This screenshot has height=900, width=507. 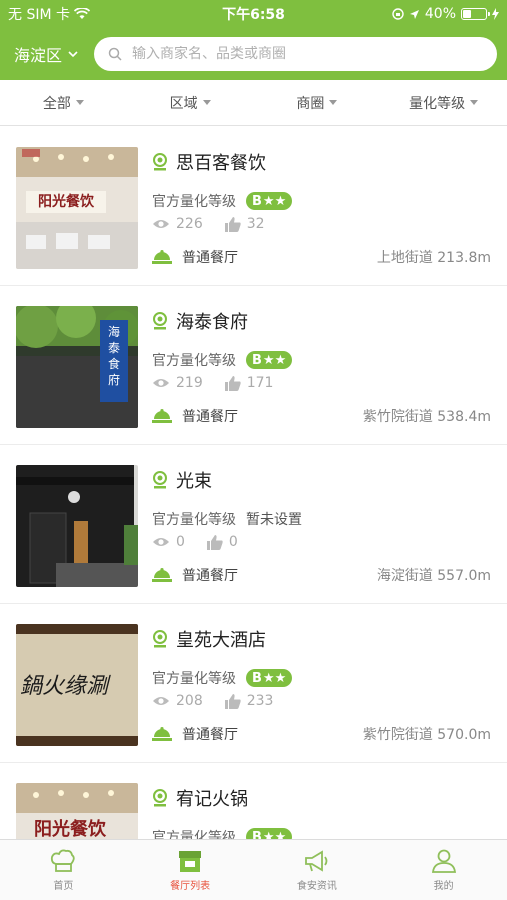 What do you see at coordinates (82, 13) in the screenshot?
I see `wifi-icon` at bounding box center [82, 13].